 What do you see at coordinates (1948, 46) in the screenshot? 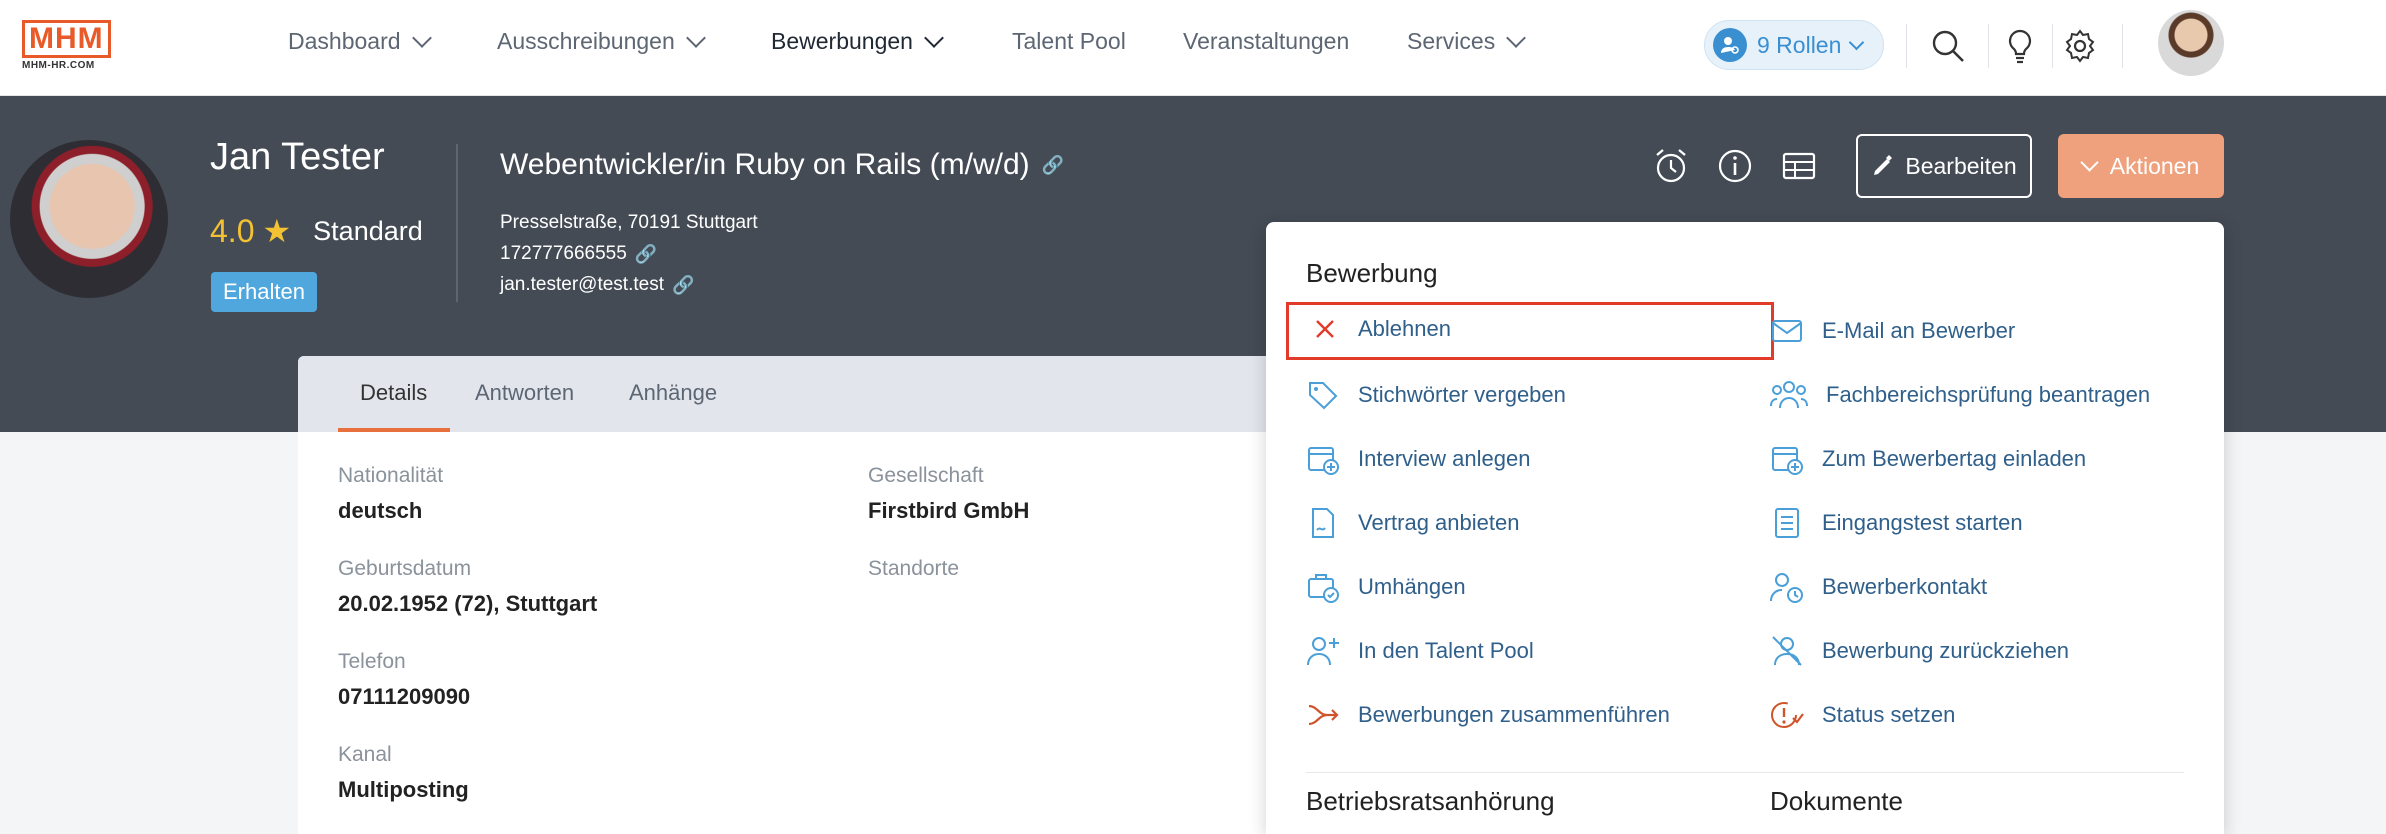
I see `search-icon` at bounding box center [1948, 46].